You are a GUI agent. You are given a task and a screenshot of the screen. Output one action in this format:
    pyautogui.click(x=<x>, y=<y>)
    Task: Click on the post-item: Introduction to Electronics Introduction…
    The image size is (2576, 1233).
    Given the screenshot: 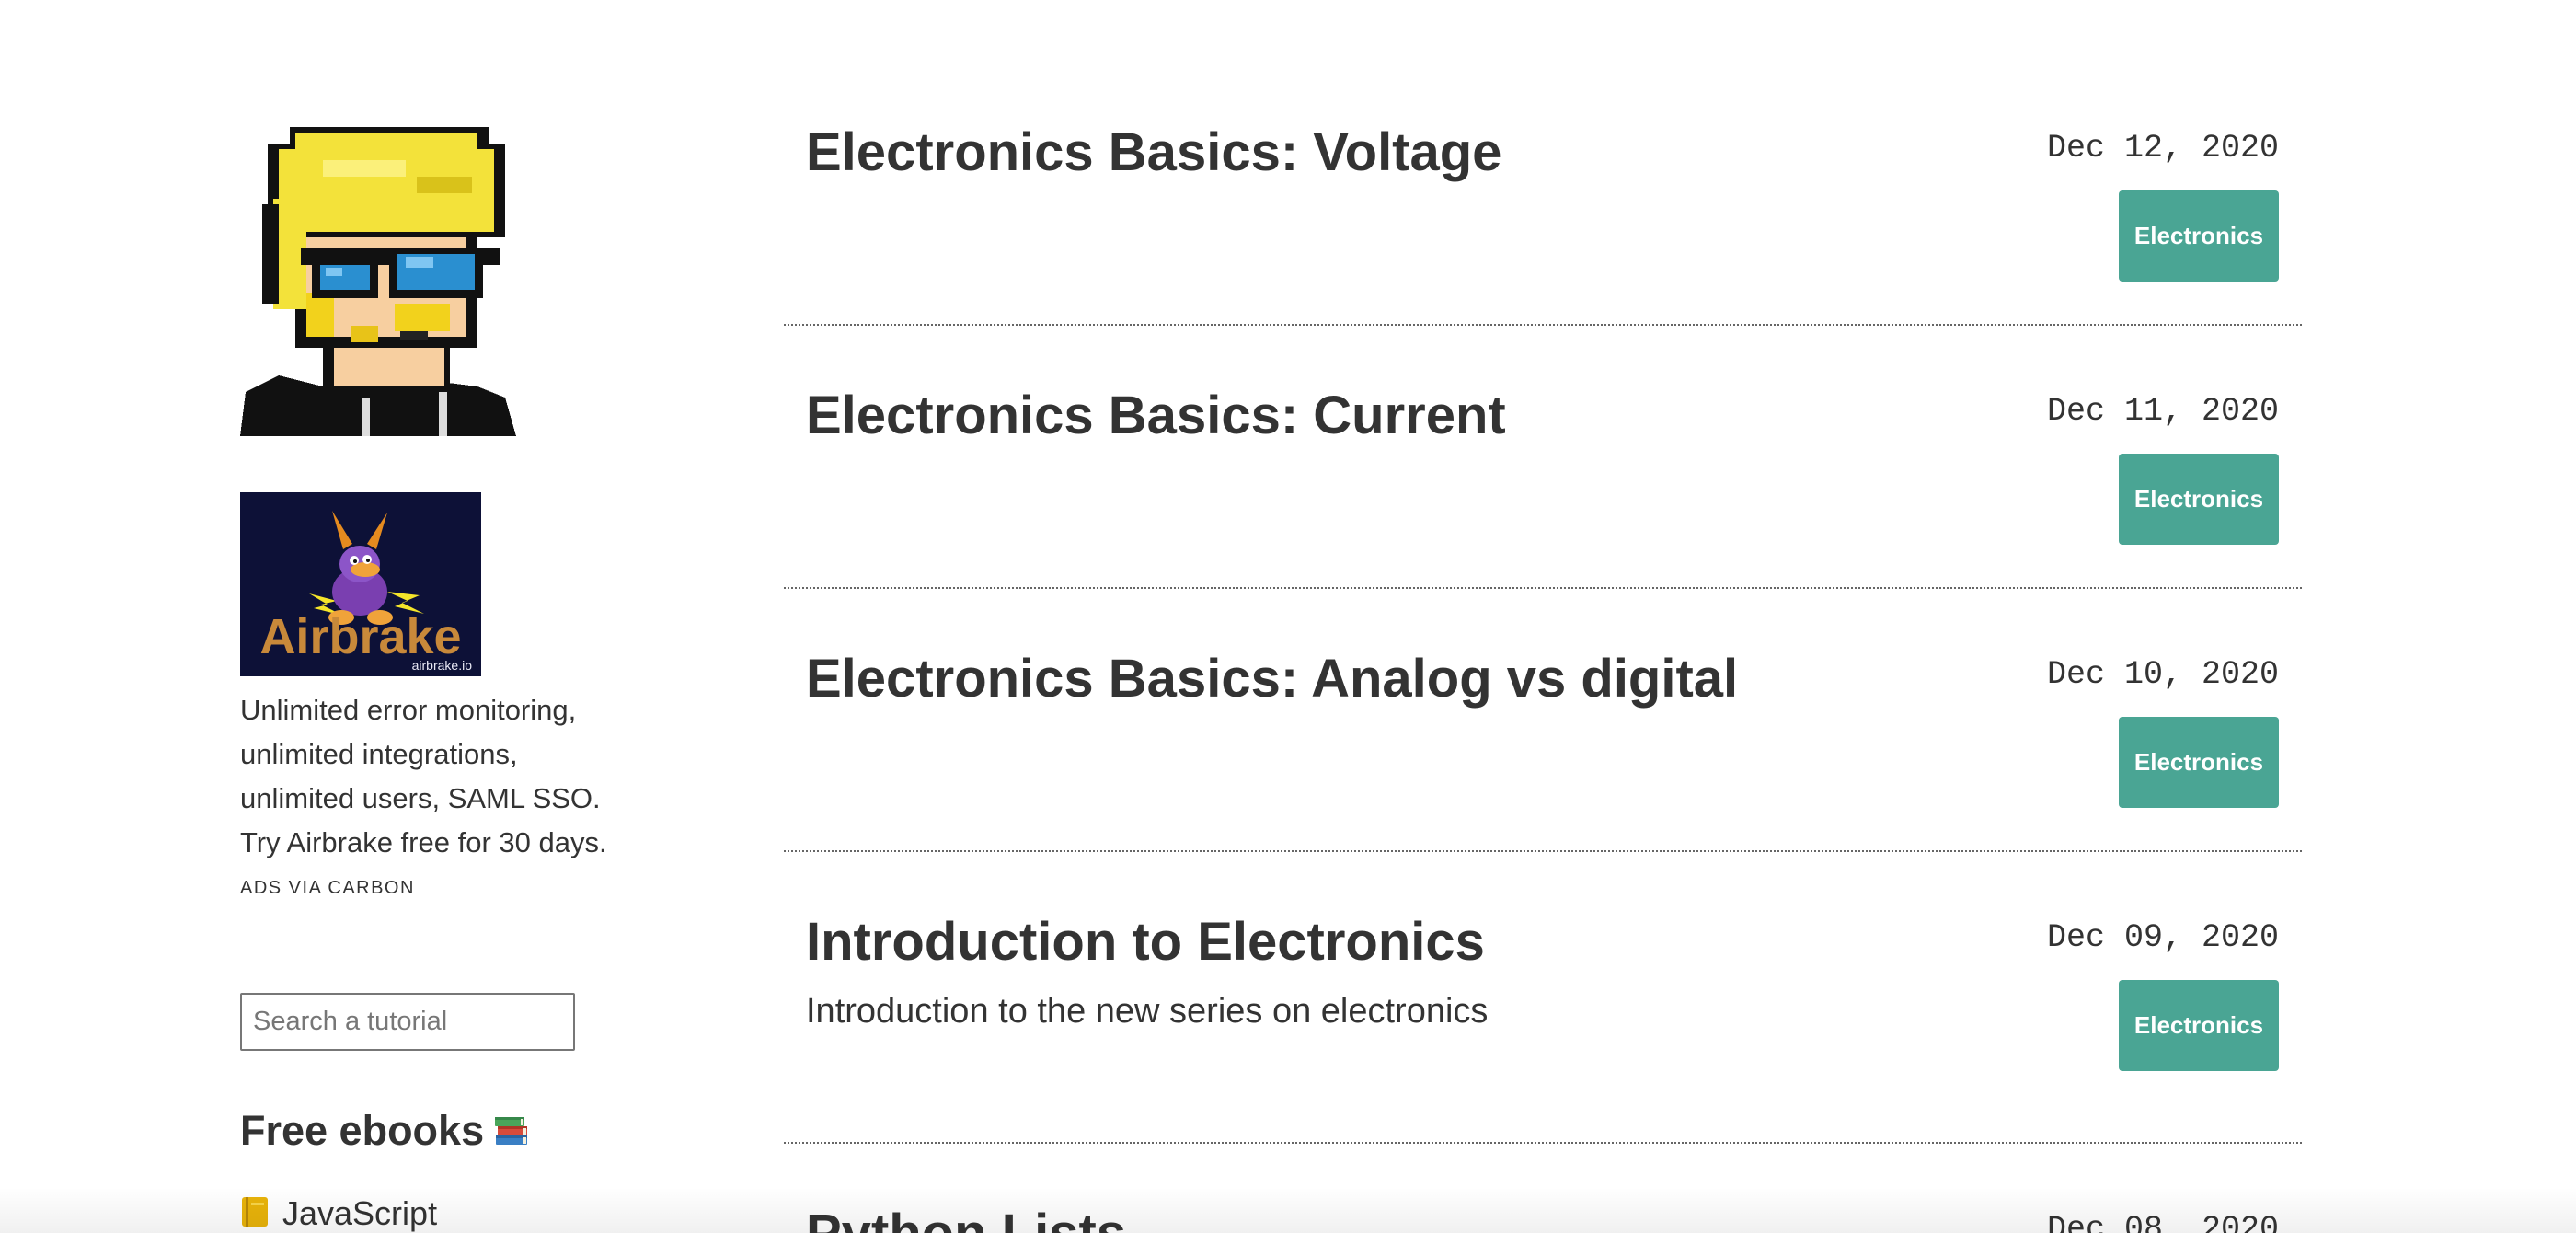 What is the action you would take?
    pyautogui.click(x=1543, y=1027)
    